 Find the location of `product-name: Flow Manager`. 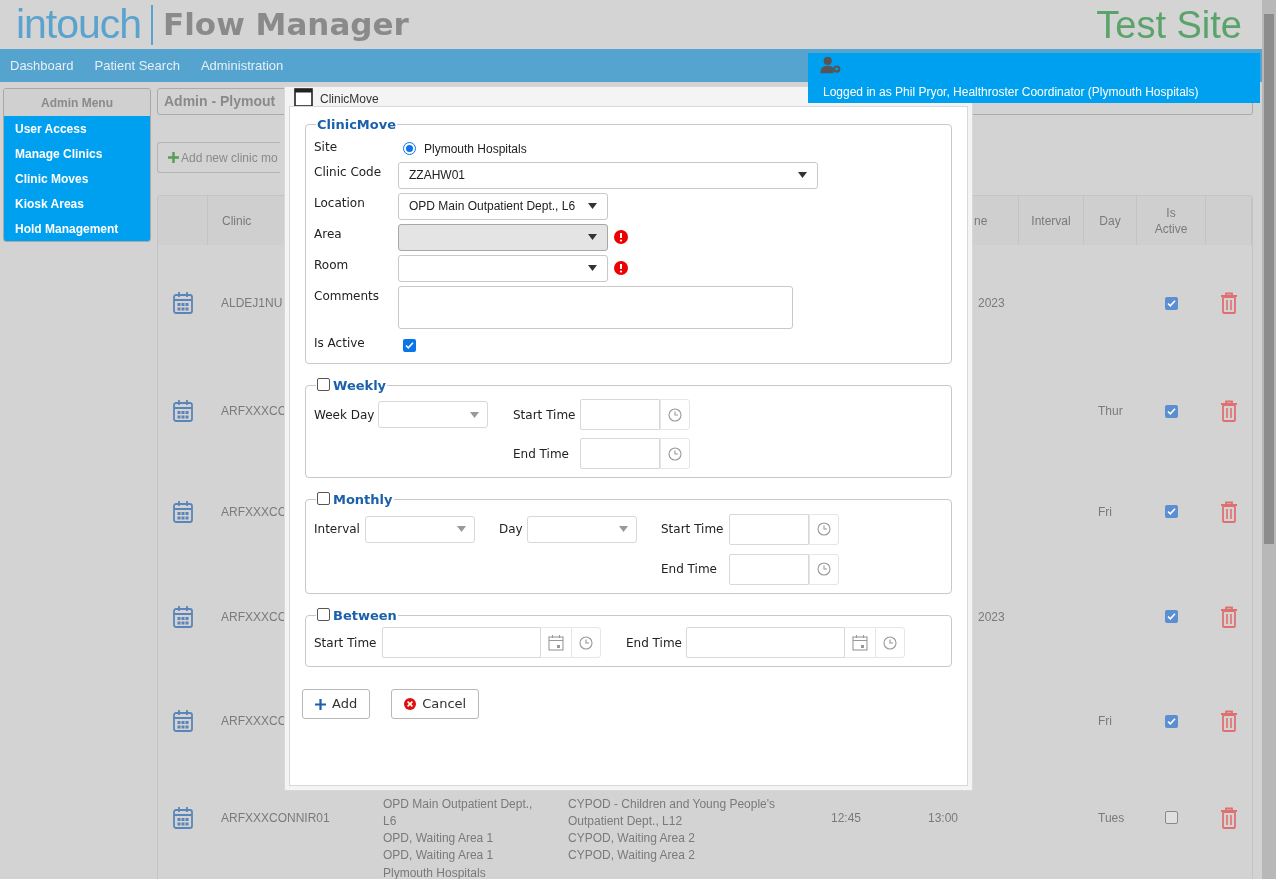

product-name: Flow Manager is located at coordinates (286, 24).